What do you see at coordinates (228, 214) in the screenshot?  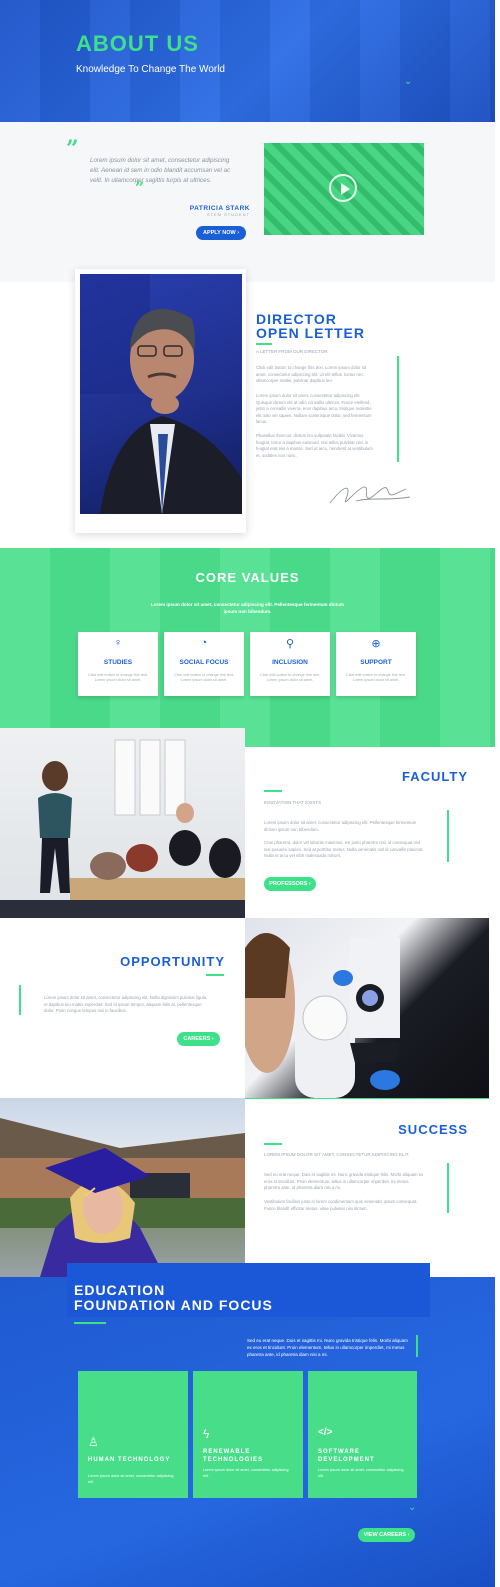 I see `testimonial-role: STEM STUDENT` at bounding box center [228, 214].